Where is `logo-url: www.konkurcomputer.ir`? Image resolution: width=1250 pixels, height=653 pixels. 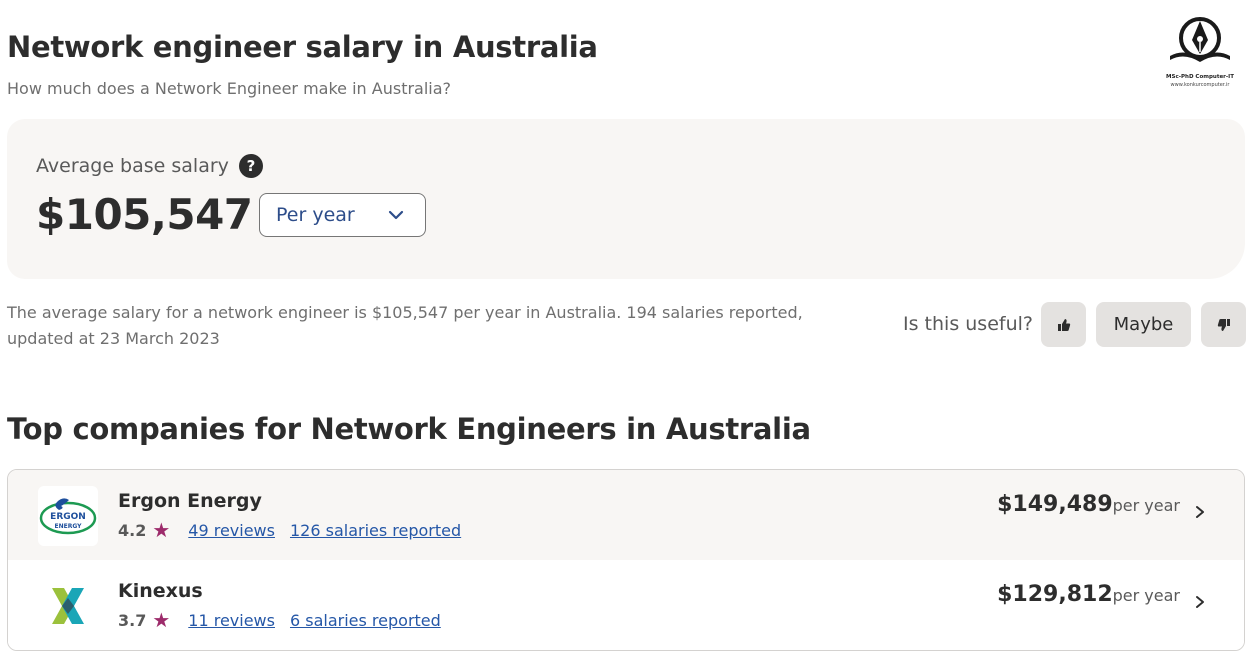 logo-url: www.konkurcomputer.ir is located at coordinates (1200, 85).